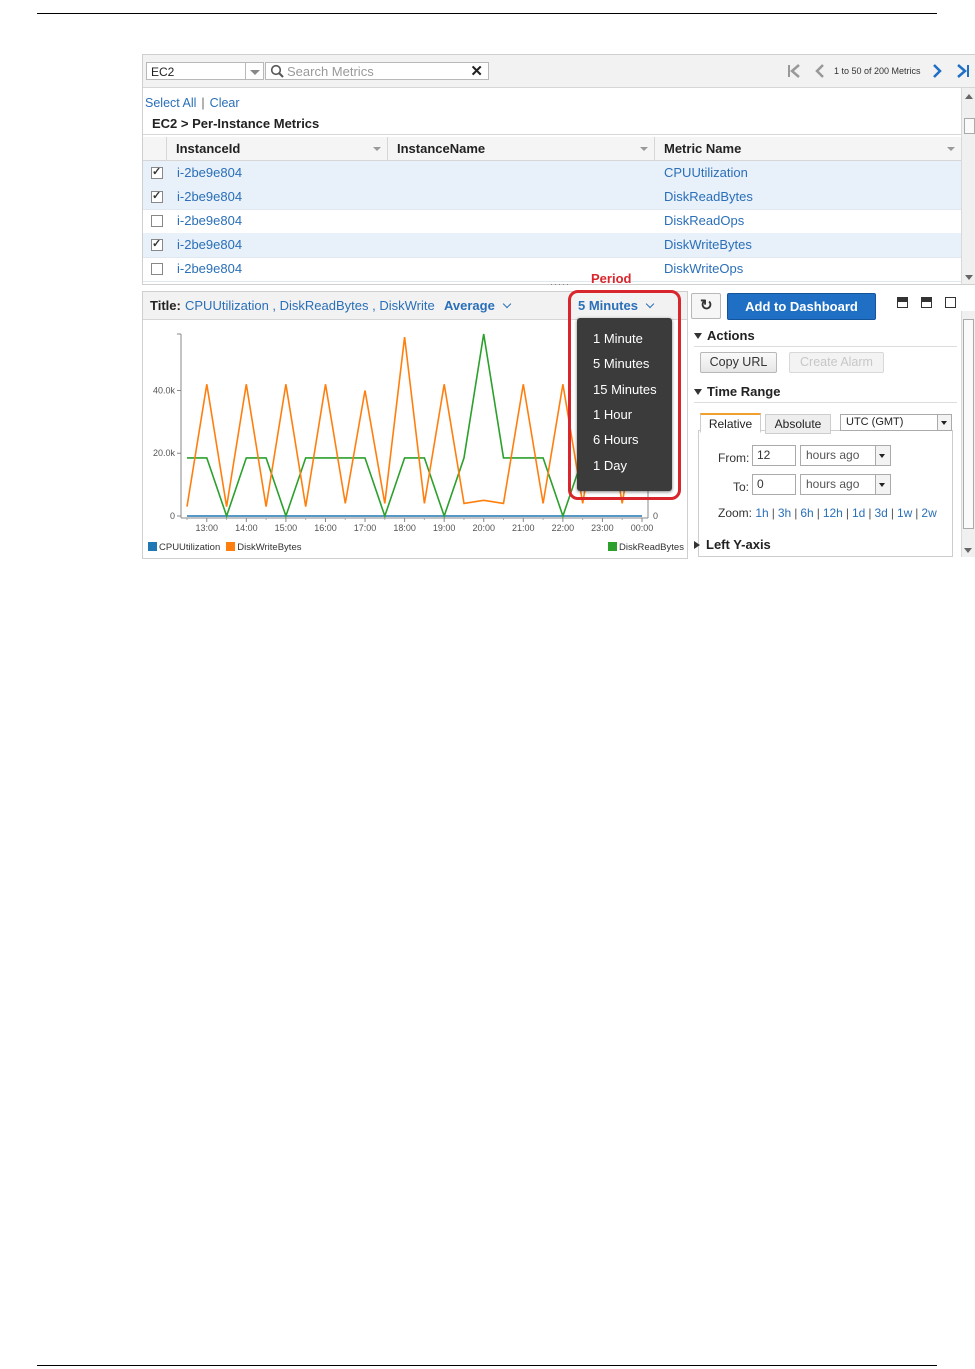 Image resolution: width=975 pixels, height=1369 pixels. What do you see at coordinates (926, 302) in the screenshot?
I see `restore-icon` at bounding box center [926, 302].